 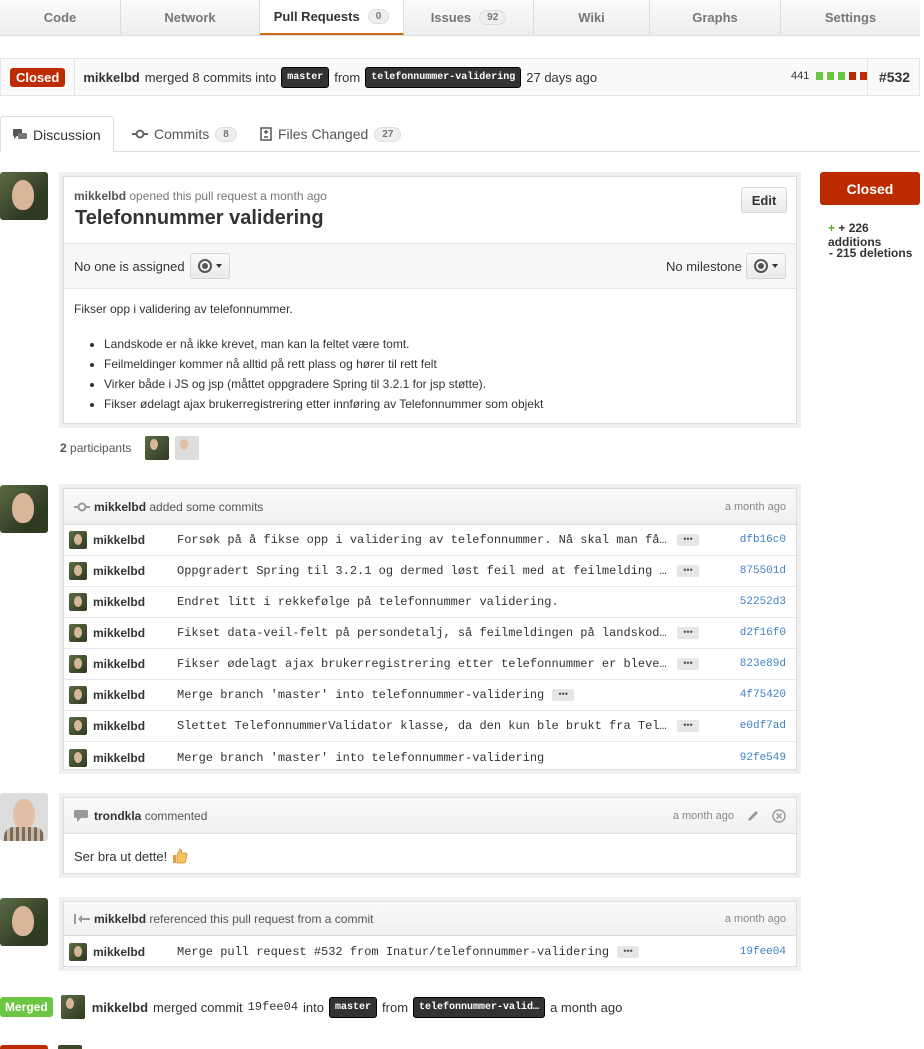 What do you see at coordinates (763, 758) in the screenshot?
I see `commit-sha: 92fe549` at bounding box center [763, 758].